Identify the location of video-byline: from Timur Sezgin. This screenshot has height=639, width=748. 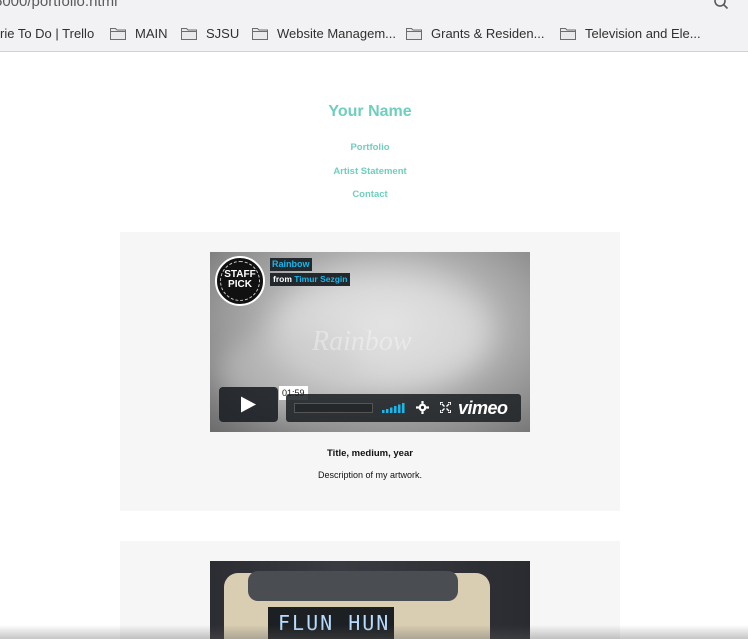
(310, 279).